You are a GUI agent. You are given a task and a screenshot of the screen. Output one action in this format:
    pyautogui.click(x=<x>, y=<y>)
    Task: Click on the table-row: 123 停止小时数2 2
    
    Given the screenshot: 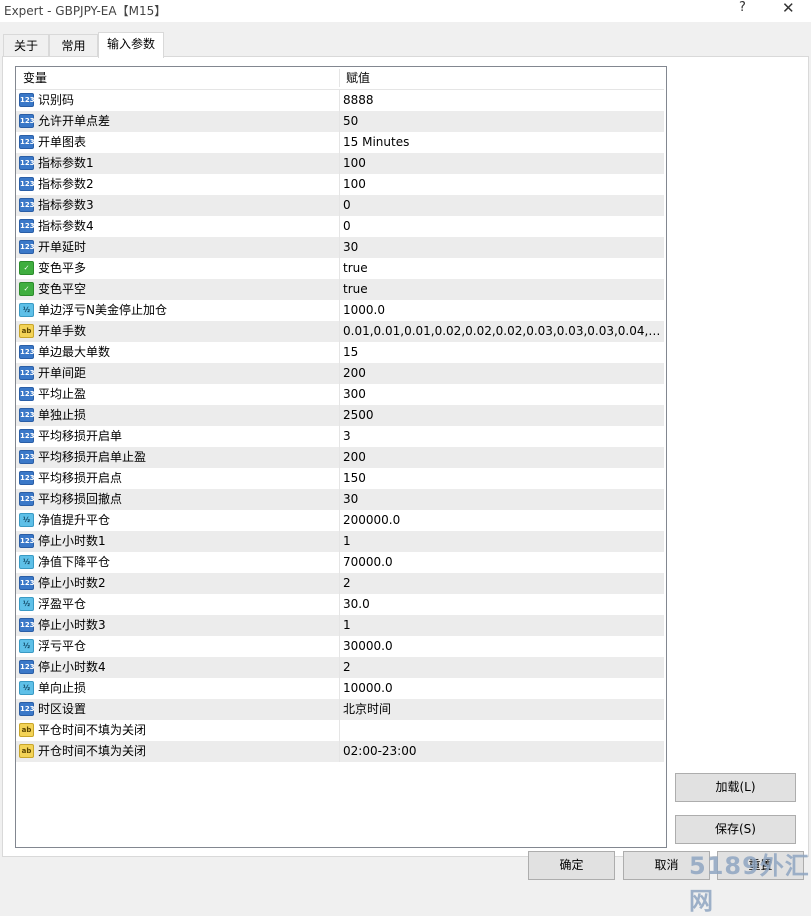 What is the action you would take?
    pyautogui.click(x=340, y=583)
    